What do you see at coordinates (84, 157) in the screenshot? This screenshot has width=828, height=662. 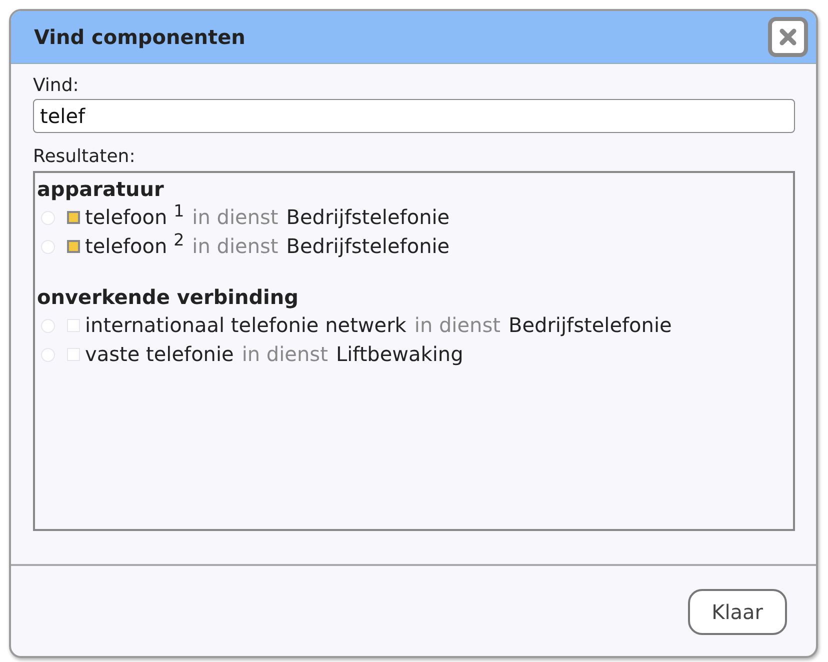 I see `results-label: Resultaten:` at bounding box center [84, 157].